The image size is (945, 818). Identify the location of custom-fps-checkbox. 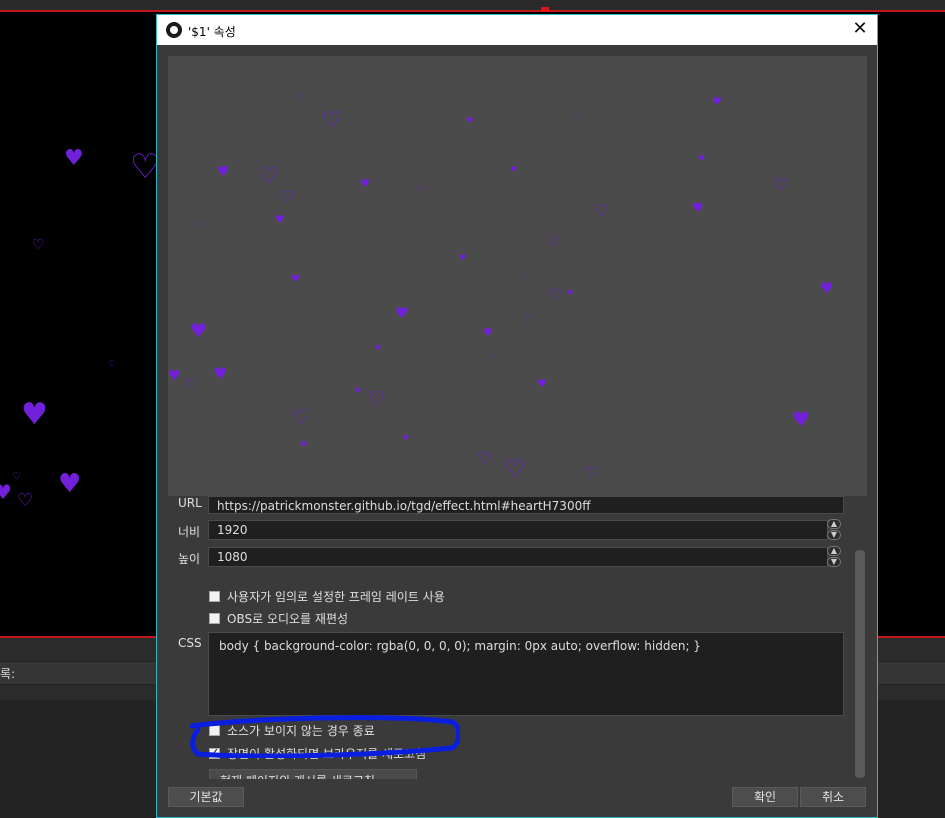
(214, 596).